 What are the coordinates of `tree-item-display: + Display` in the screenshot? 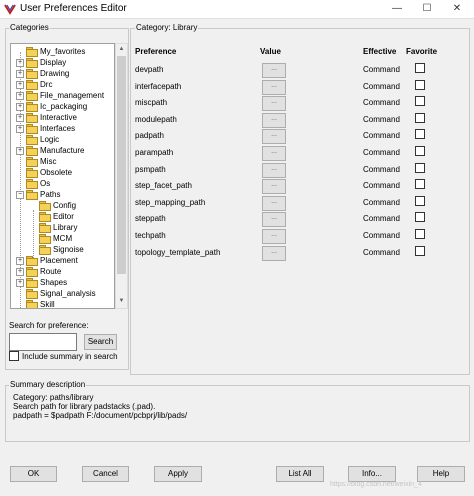 It's located at (61, 62).